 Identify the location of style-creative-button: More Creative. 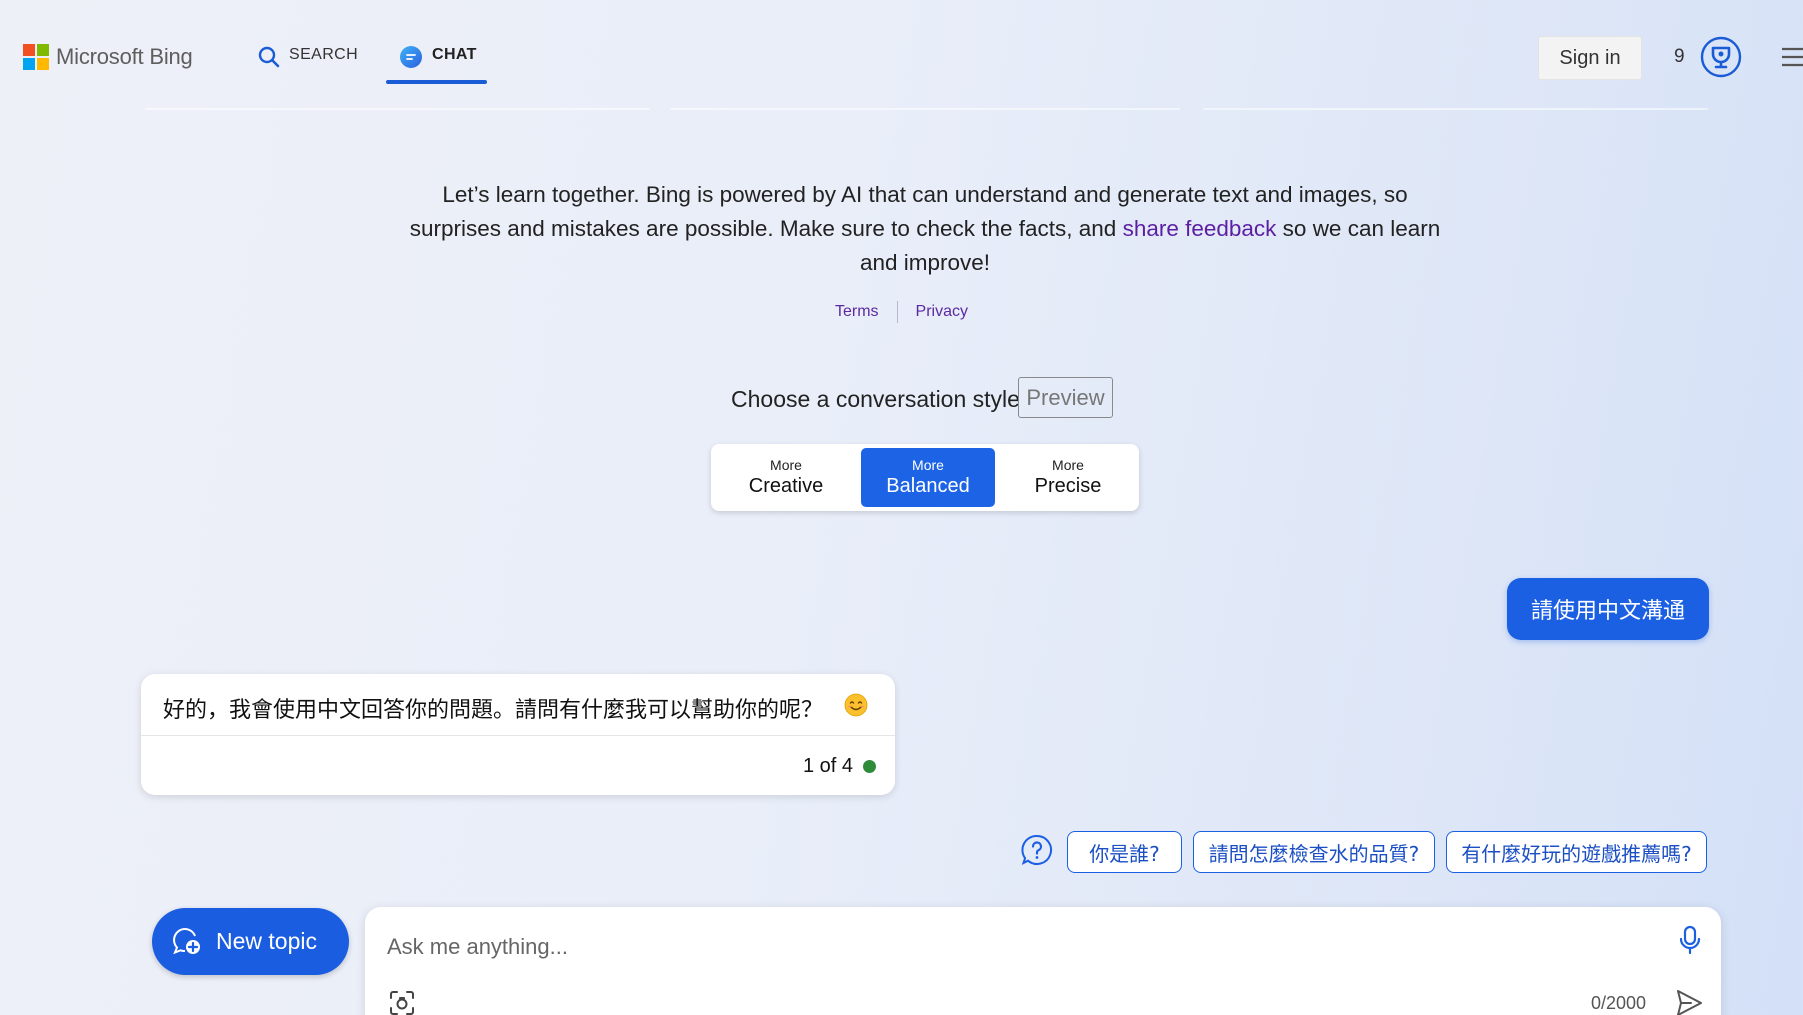
(786, 477).